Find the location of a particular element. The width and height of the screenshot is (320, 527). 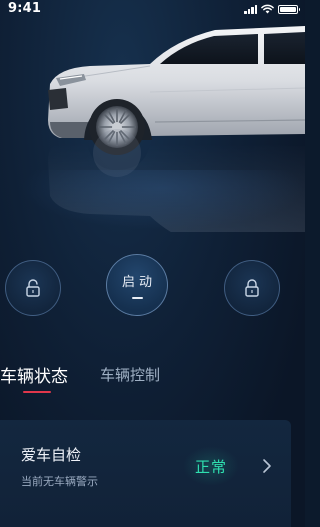

status-bar: 9:41 is located at coordinates (152, 10).